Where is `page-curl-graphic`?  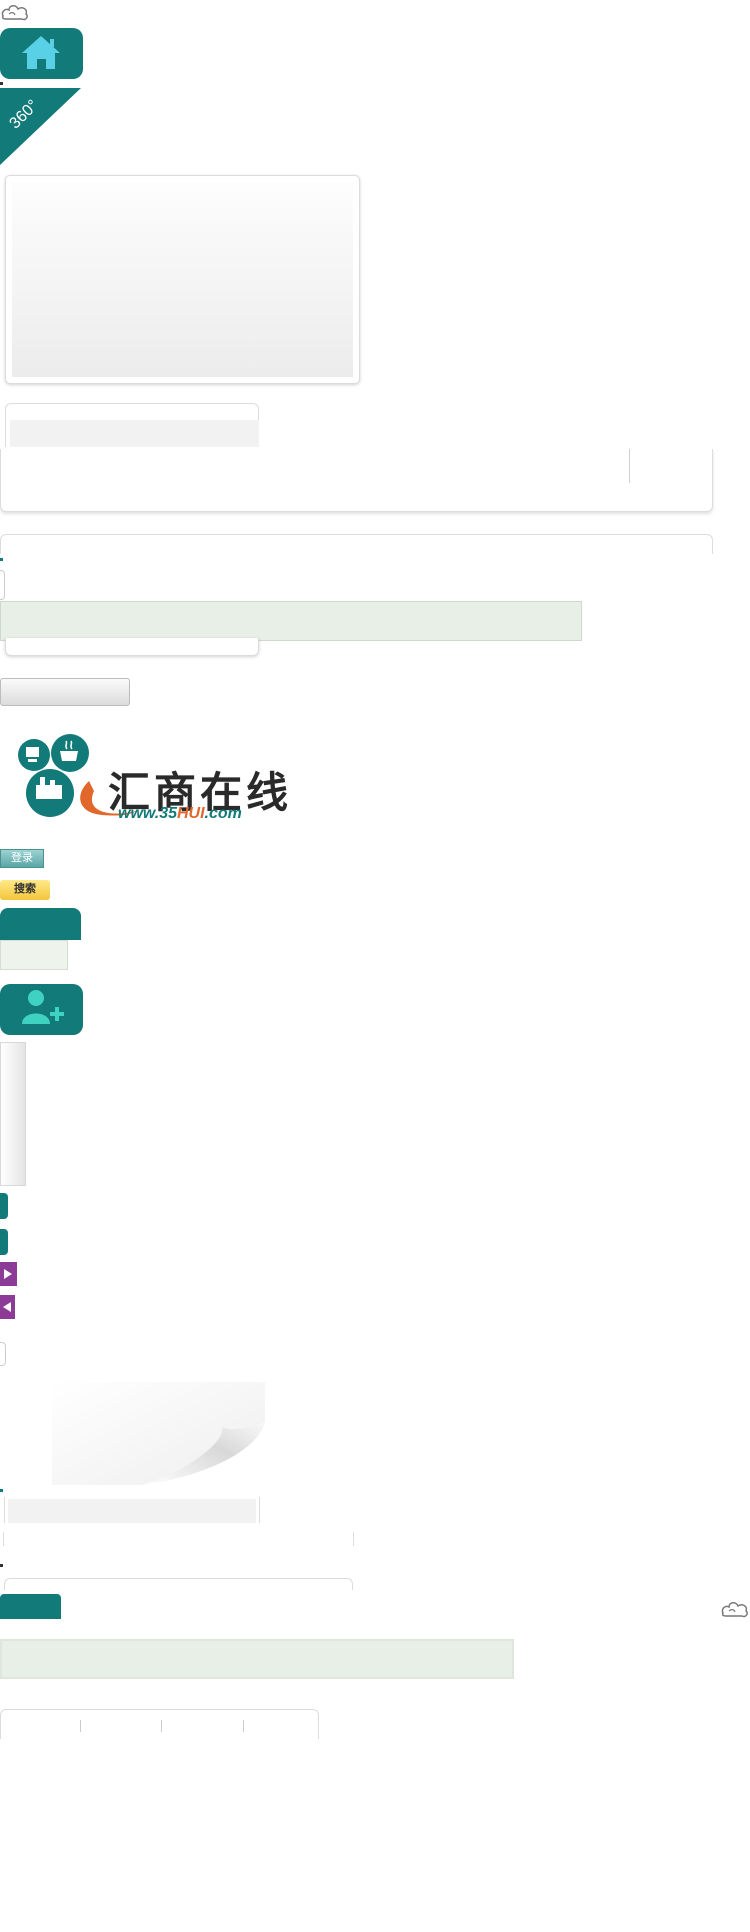 page-curl-graphic is located at coordinates (158, 1433).